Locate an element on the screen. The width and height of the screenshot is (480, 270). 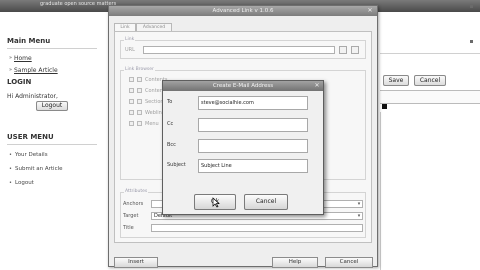
url-input is located at coordinates (239, 50).